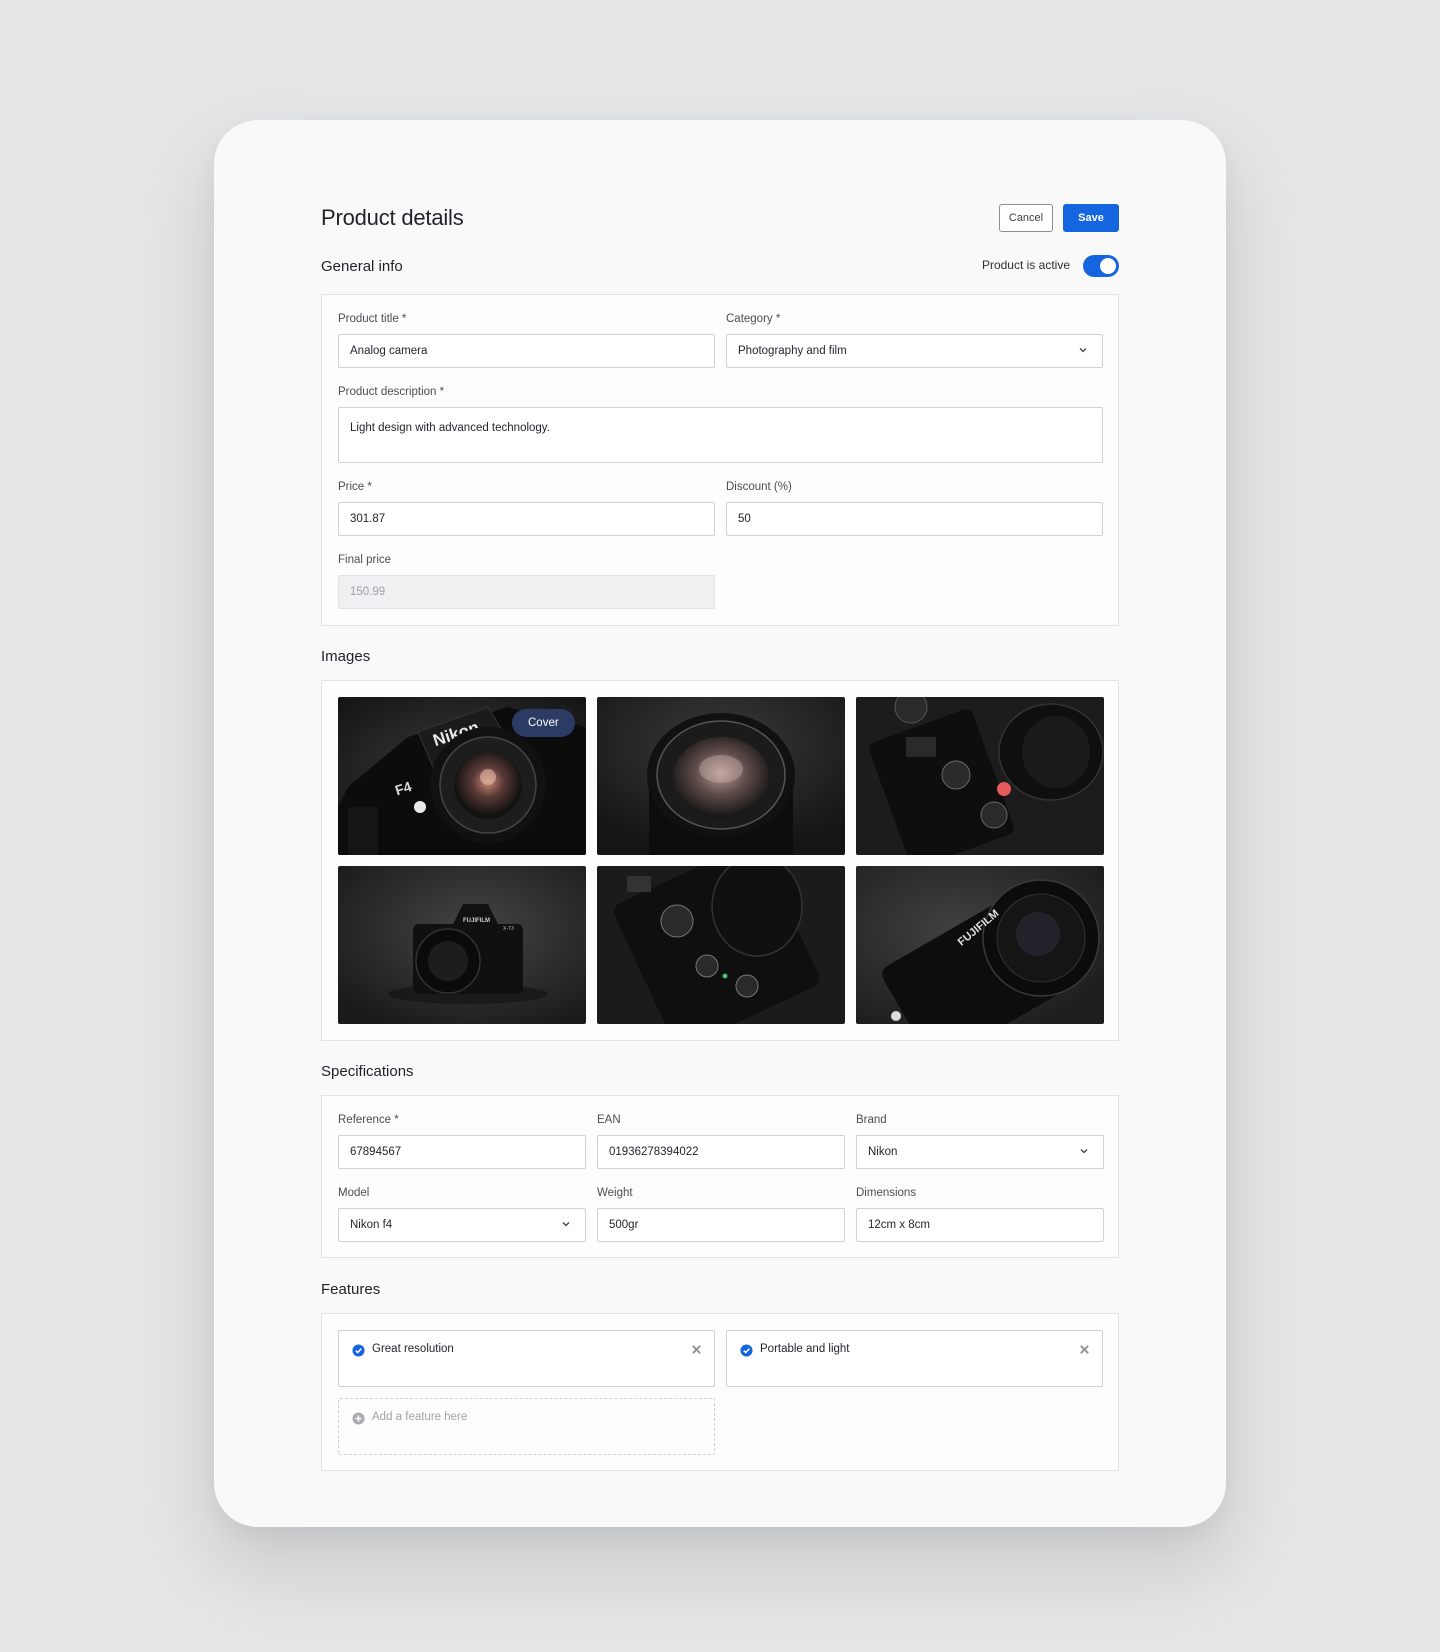  Describe the element at coordinates (420, 1417) in the screenshot. I see `add-feature-placeholder: Add a feature here` at that location.